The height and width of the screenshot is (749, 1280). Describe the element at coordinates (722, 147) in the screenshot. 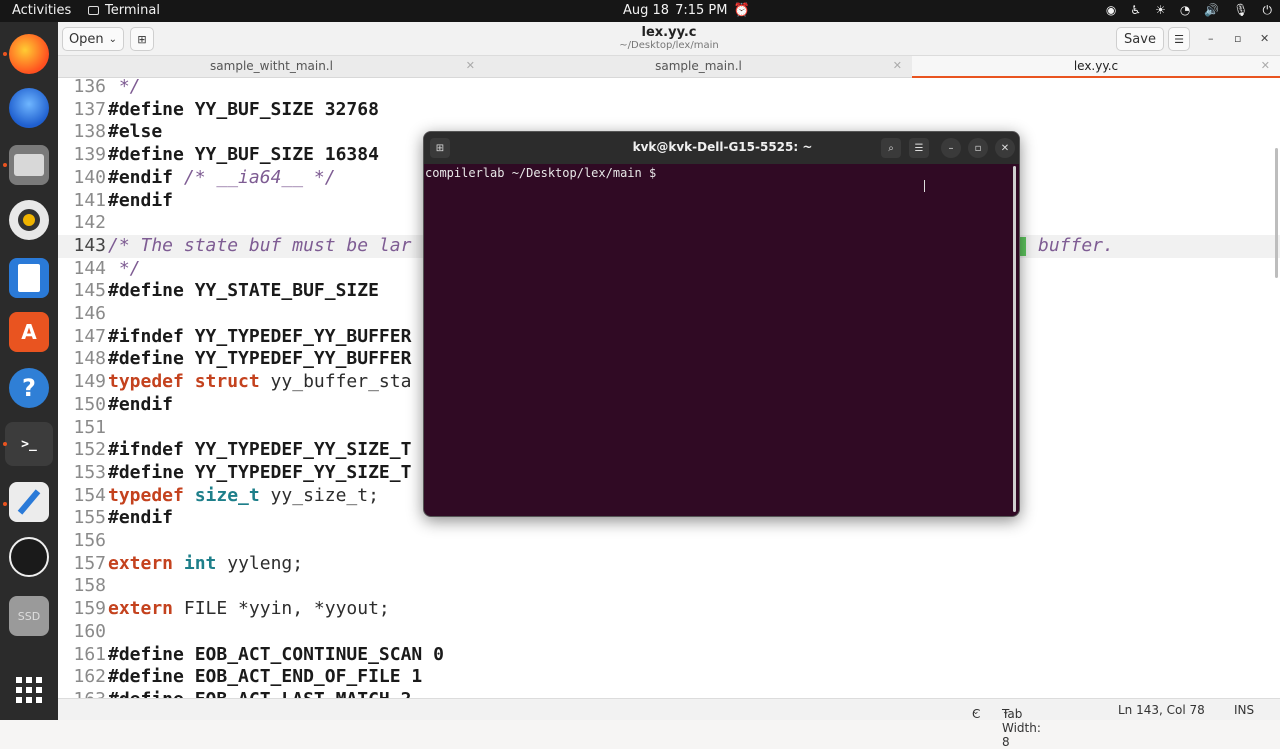

I see `terminal-title: kvk@kvk-Dell-G15-5525: ~` at that location.